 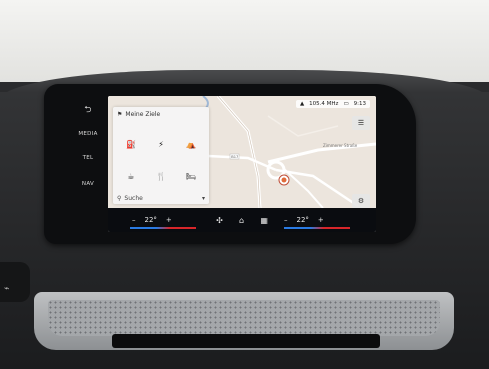 What do you see at coordinates (359, 104) in the screenshot?
I see `clock: 9:13` at bounding box center [359, 104].